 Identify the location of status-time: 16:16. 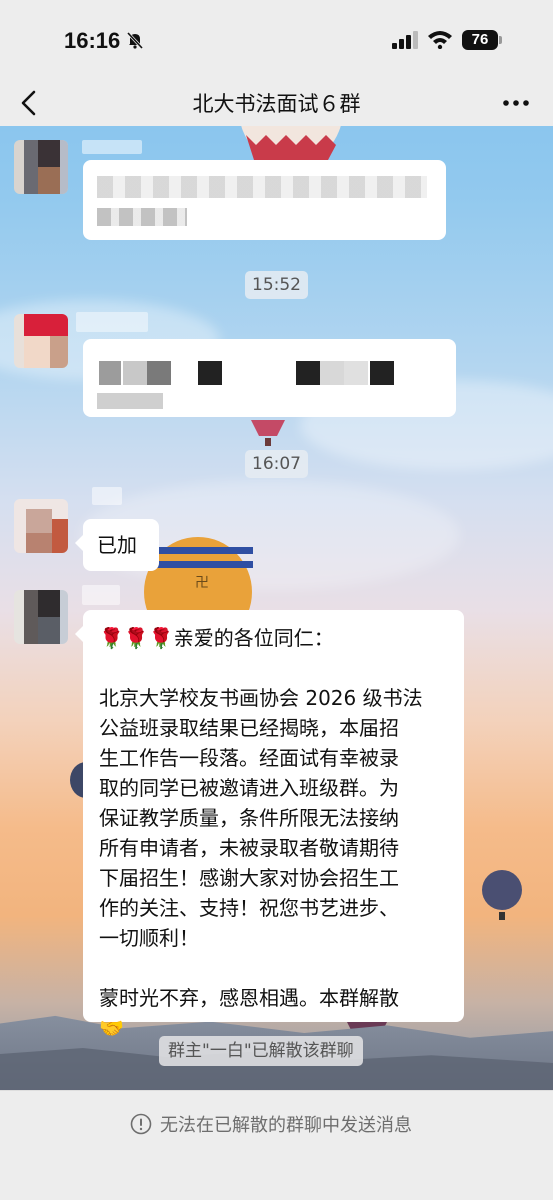
(92, 40).